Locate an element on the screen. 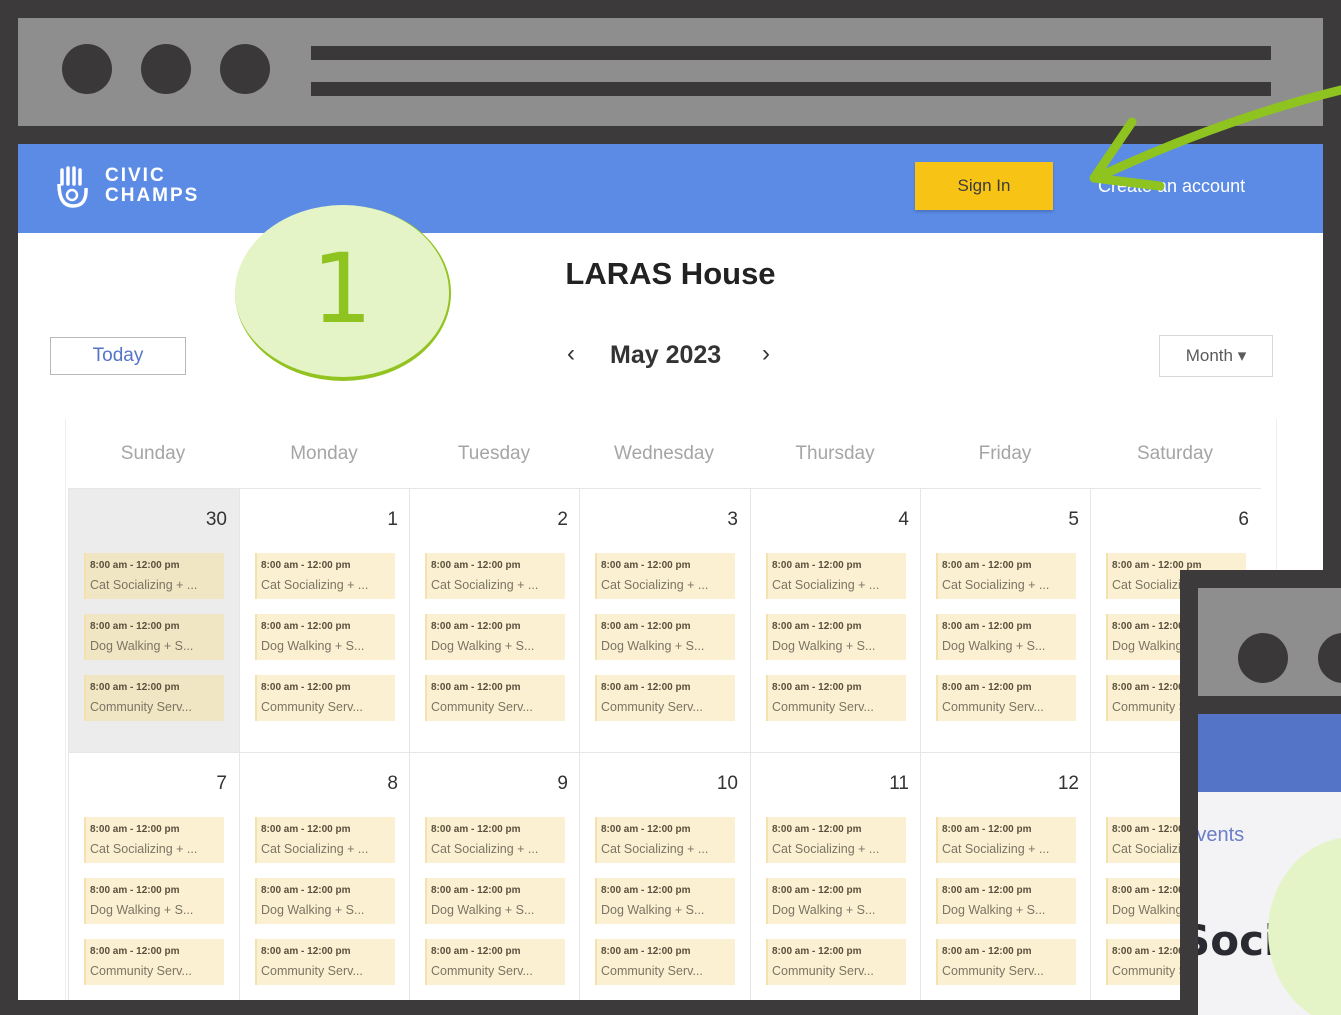  day-number: 3 is located at coordinates (732, 519).